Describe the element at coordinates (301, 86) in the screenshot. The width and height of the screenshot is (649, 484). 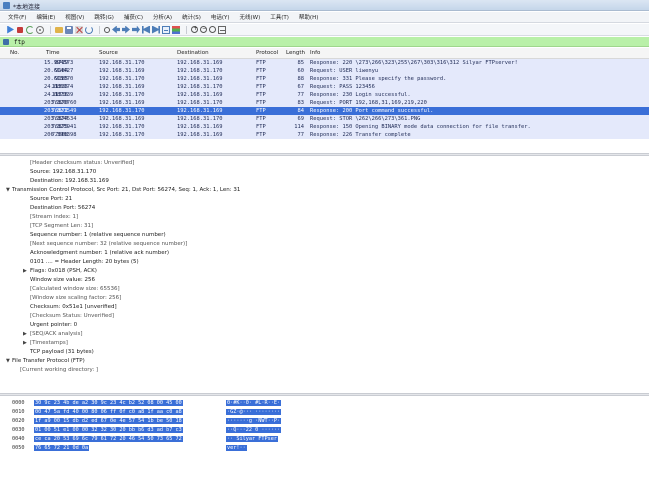
I see `packet-length: 67` at that location.